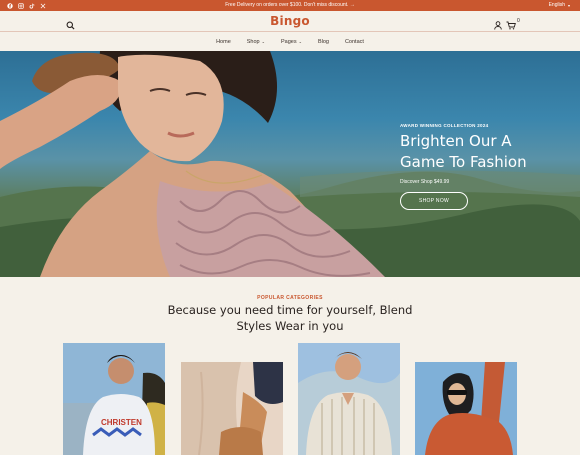 The image size is (580, 455). I want to click on nav-item-home: Home, so click(223, 42).